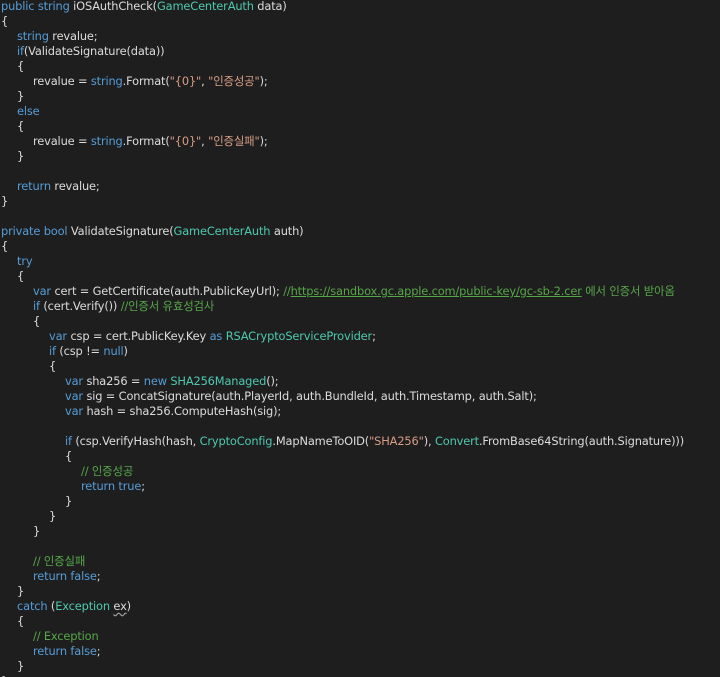  What do you see at coordinates (236, 441) in the screenshot?
I see `type-name: CryptoConfig` at bounding box center [236, 441].